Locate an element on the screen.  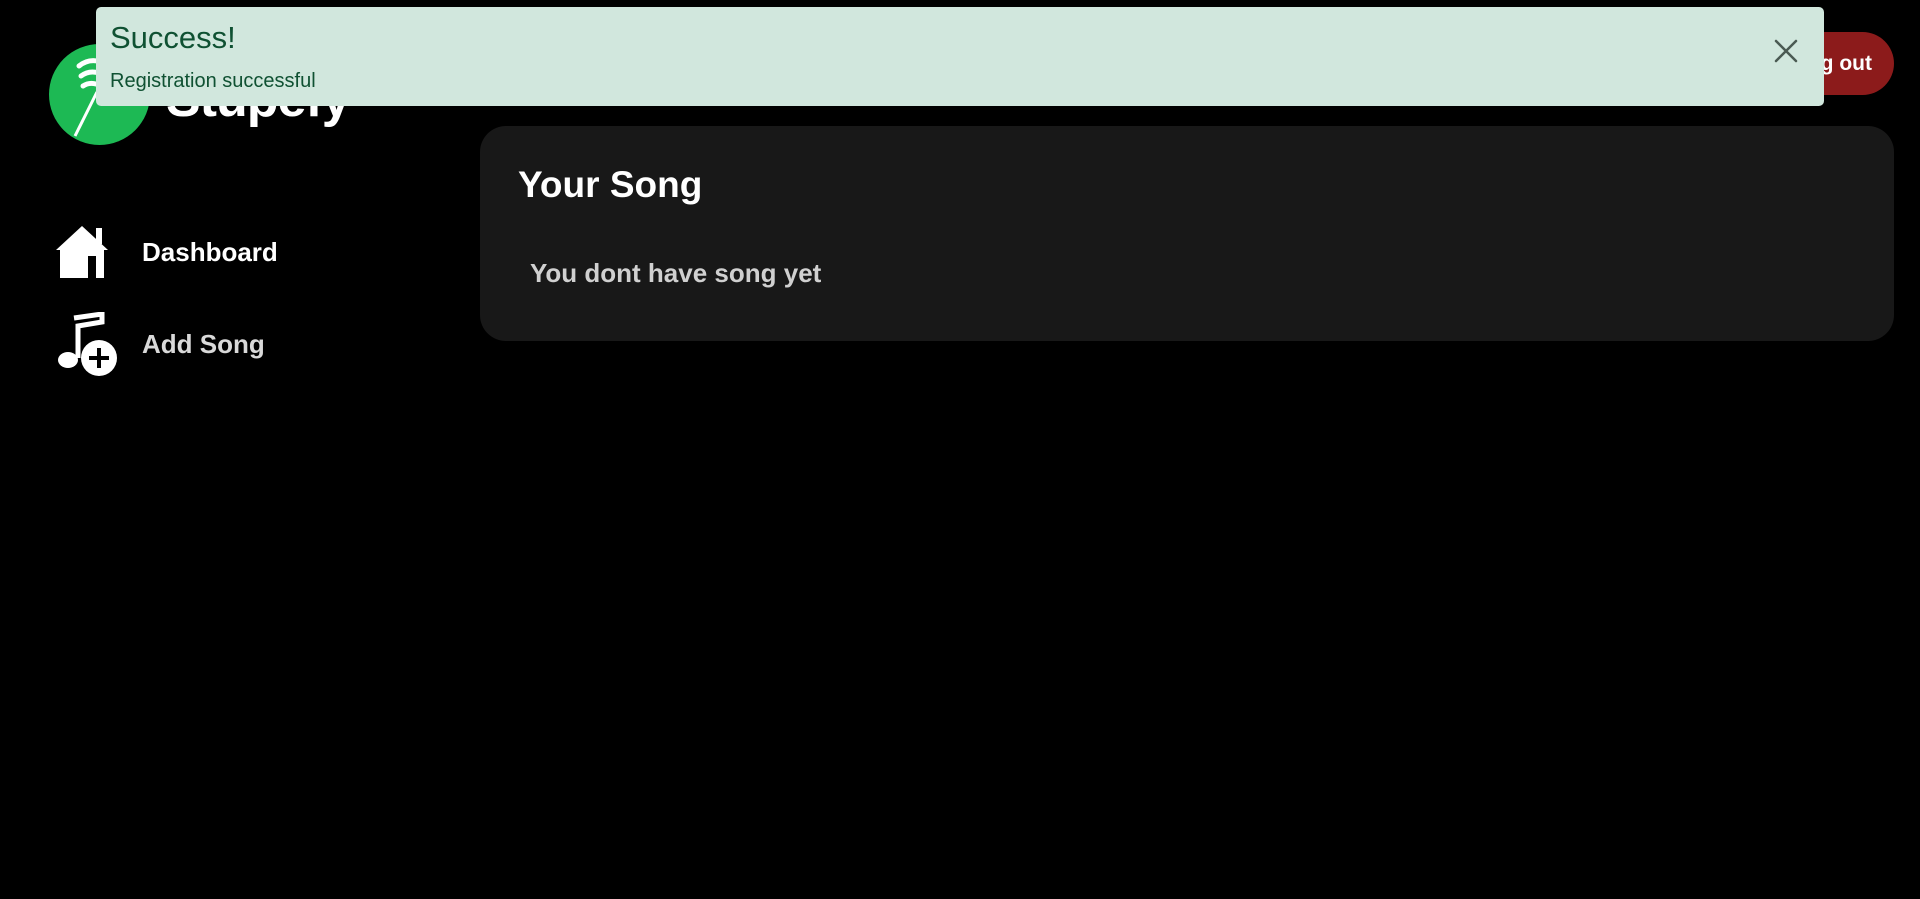
toast-title: Success! is located at coordinates (173, 37).